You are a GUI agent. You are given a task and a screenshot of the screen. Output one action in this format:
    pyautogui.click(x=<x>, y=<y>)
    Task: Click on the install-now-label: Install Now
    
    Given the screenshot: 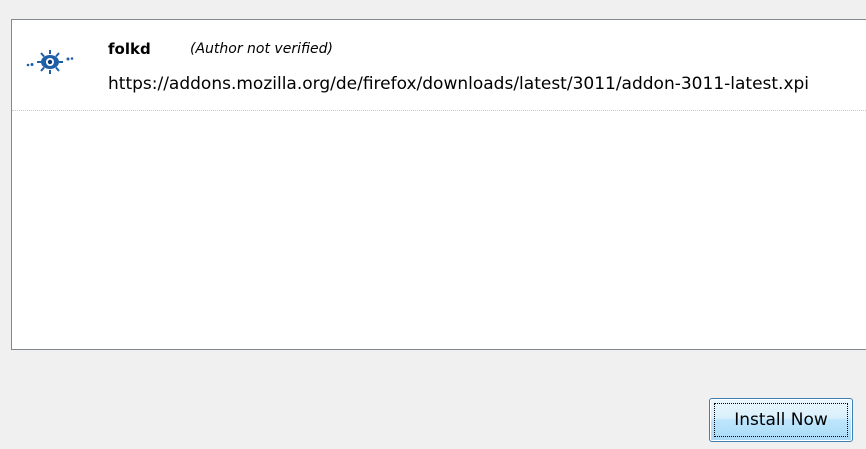 What is the action you would take?
    pyautogui.click(x=781, y=420)
    